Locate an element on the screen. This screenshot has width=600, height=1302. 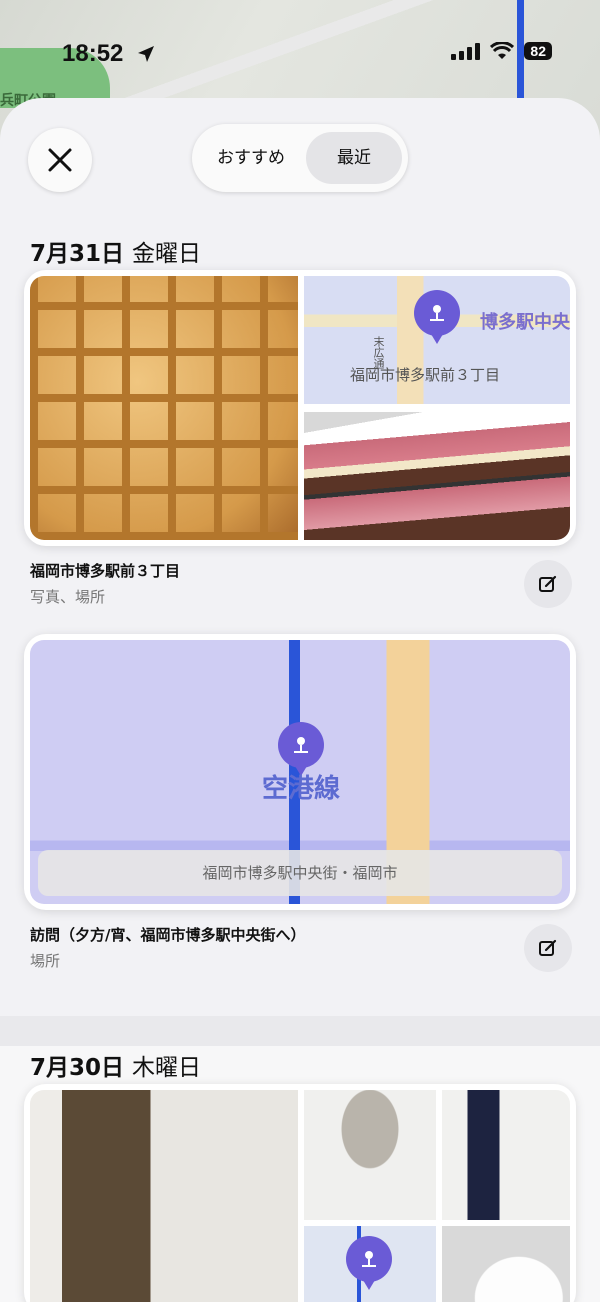
card-subtitle: 写真、場所 is located at coordinates (68, 597).